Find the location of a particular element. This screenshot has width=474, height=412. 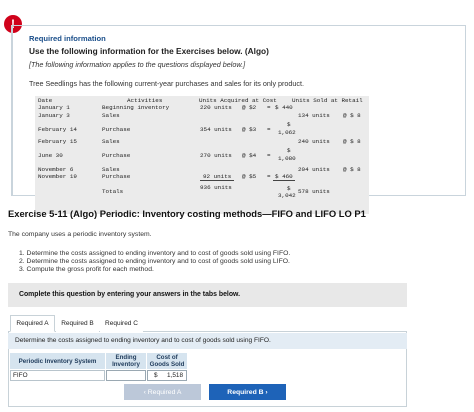

row-sold-units: 134 units is located at coordinates (314, 115).